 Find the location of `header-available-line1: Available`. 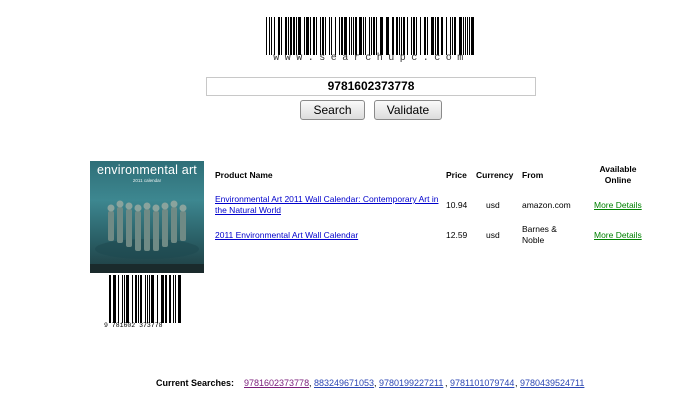

header-available-line1: Available is located at coordinates (618, 169).